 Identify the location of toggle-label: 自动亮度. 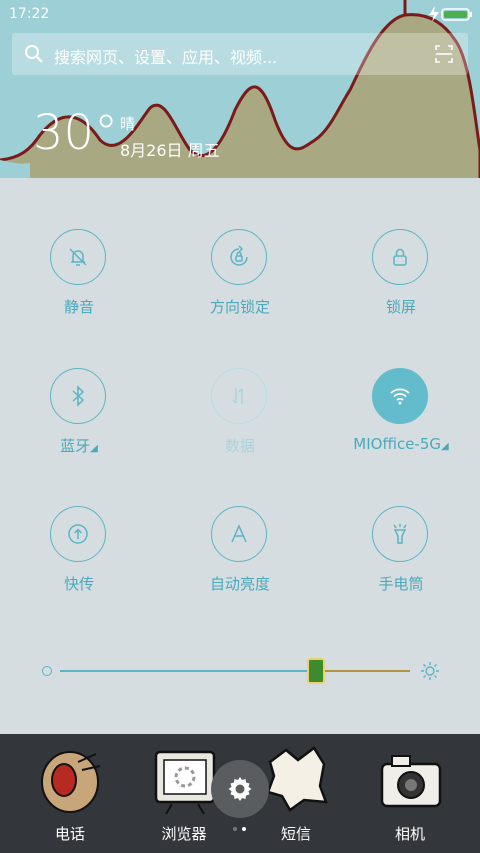
(239, 584).